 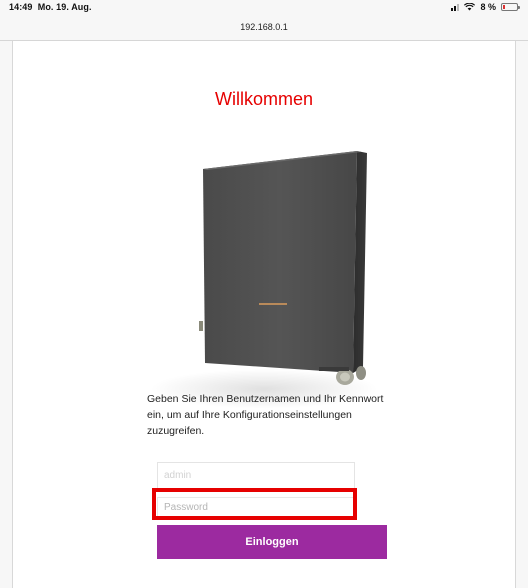 What do you see at coordinates (263, 99) in the screenshot?
I see `page-title: Willkommen` at bounding box center [263, 99].